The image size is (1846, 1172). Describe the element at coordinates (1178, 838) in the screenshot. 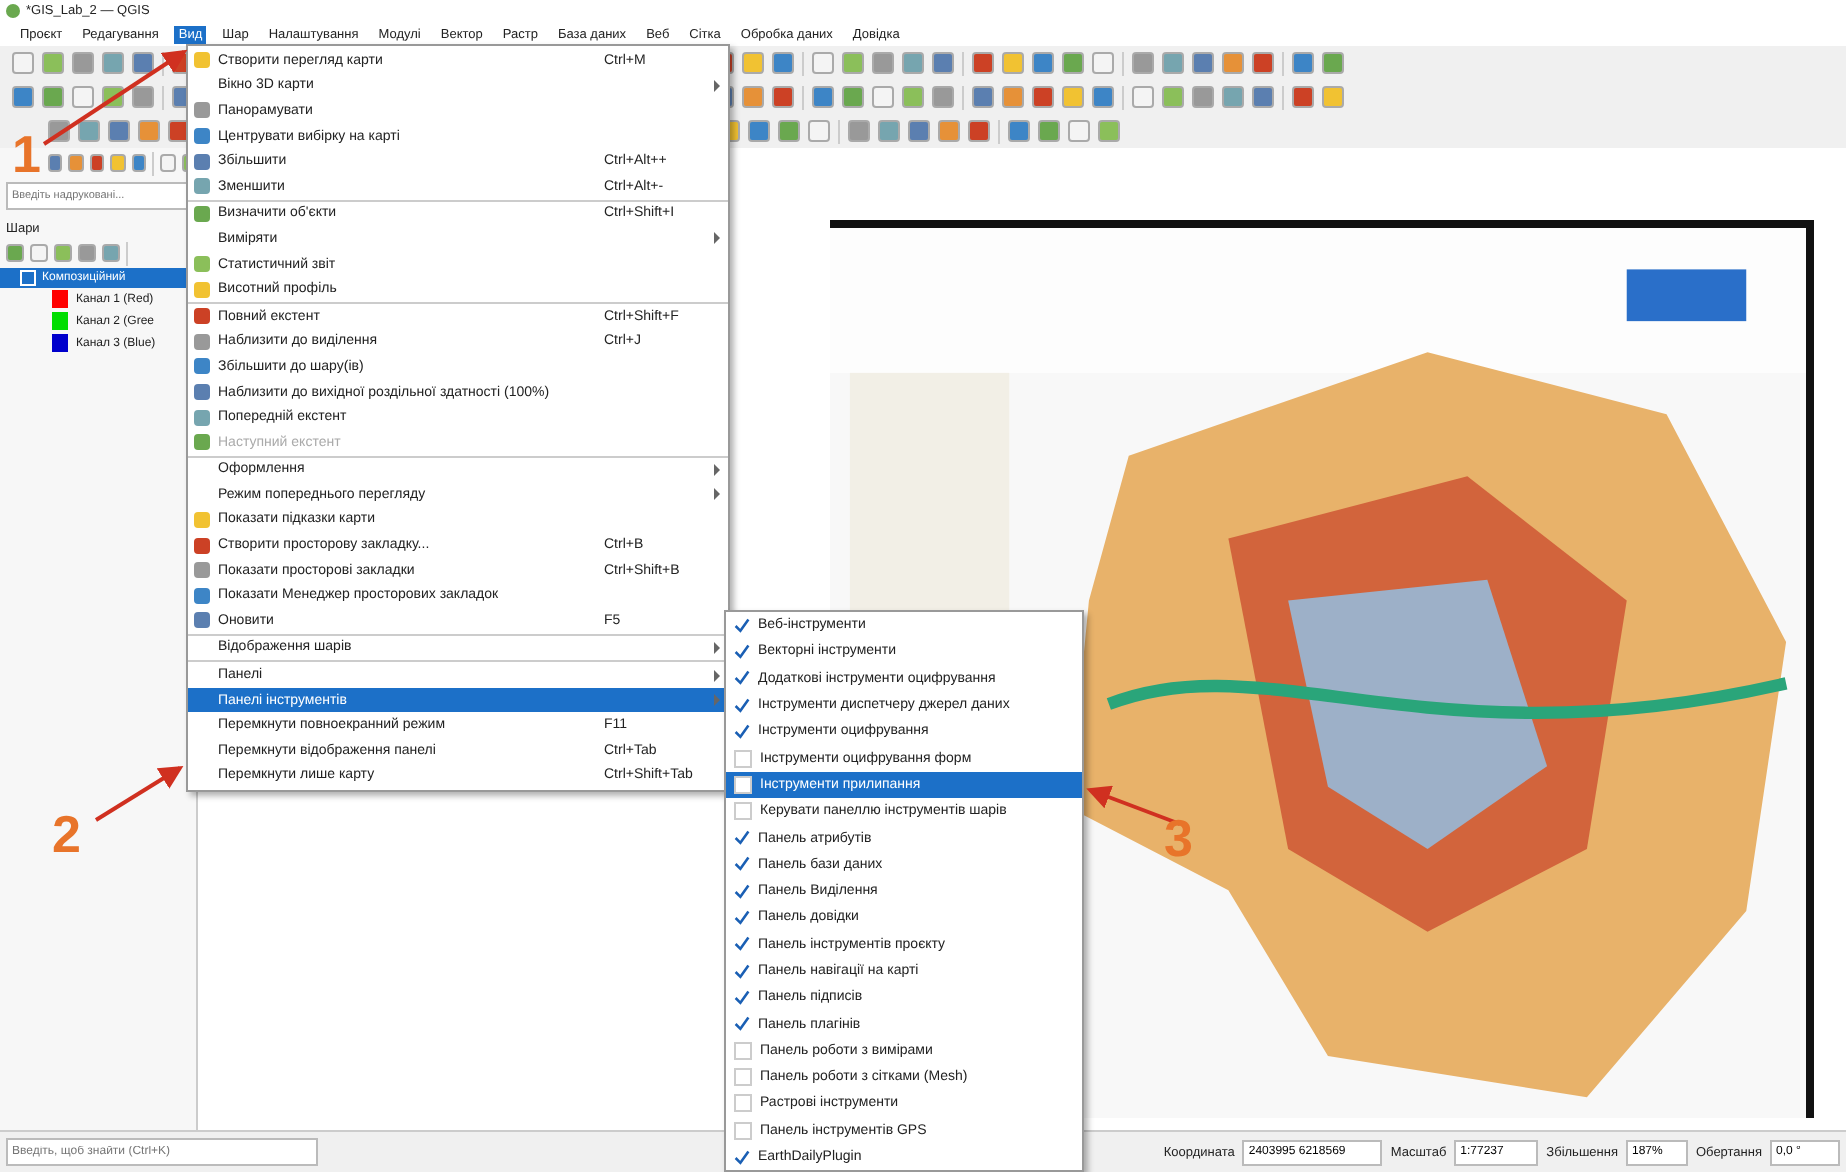

I see `annotation-number: 3` at that location.